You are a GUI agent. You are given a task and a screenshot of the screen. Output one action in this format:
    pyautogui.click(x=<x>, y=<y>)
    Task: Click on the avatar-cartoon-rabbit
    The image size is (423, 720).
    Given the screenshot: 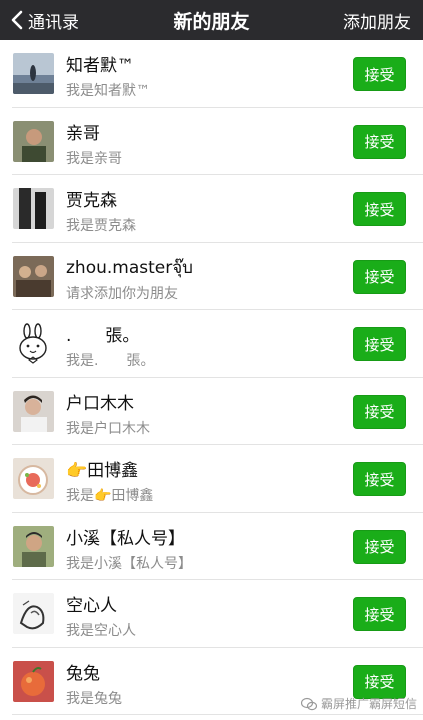 What is the action you would take?
    pyautogui.click(x=33, y=343)
    